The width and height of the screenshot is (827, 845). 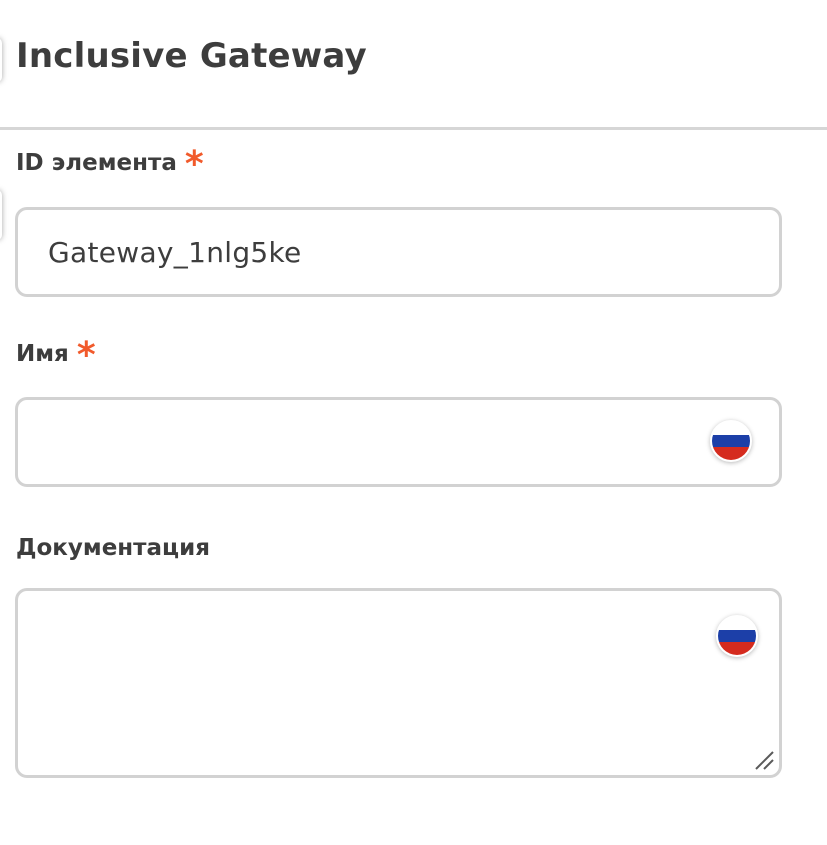 I want to click on panel-title: Inclusive Gateway, so click(x=191, y=56).